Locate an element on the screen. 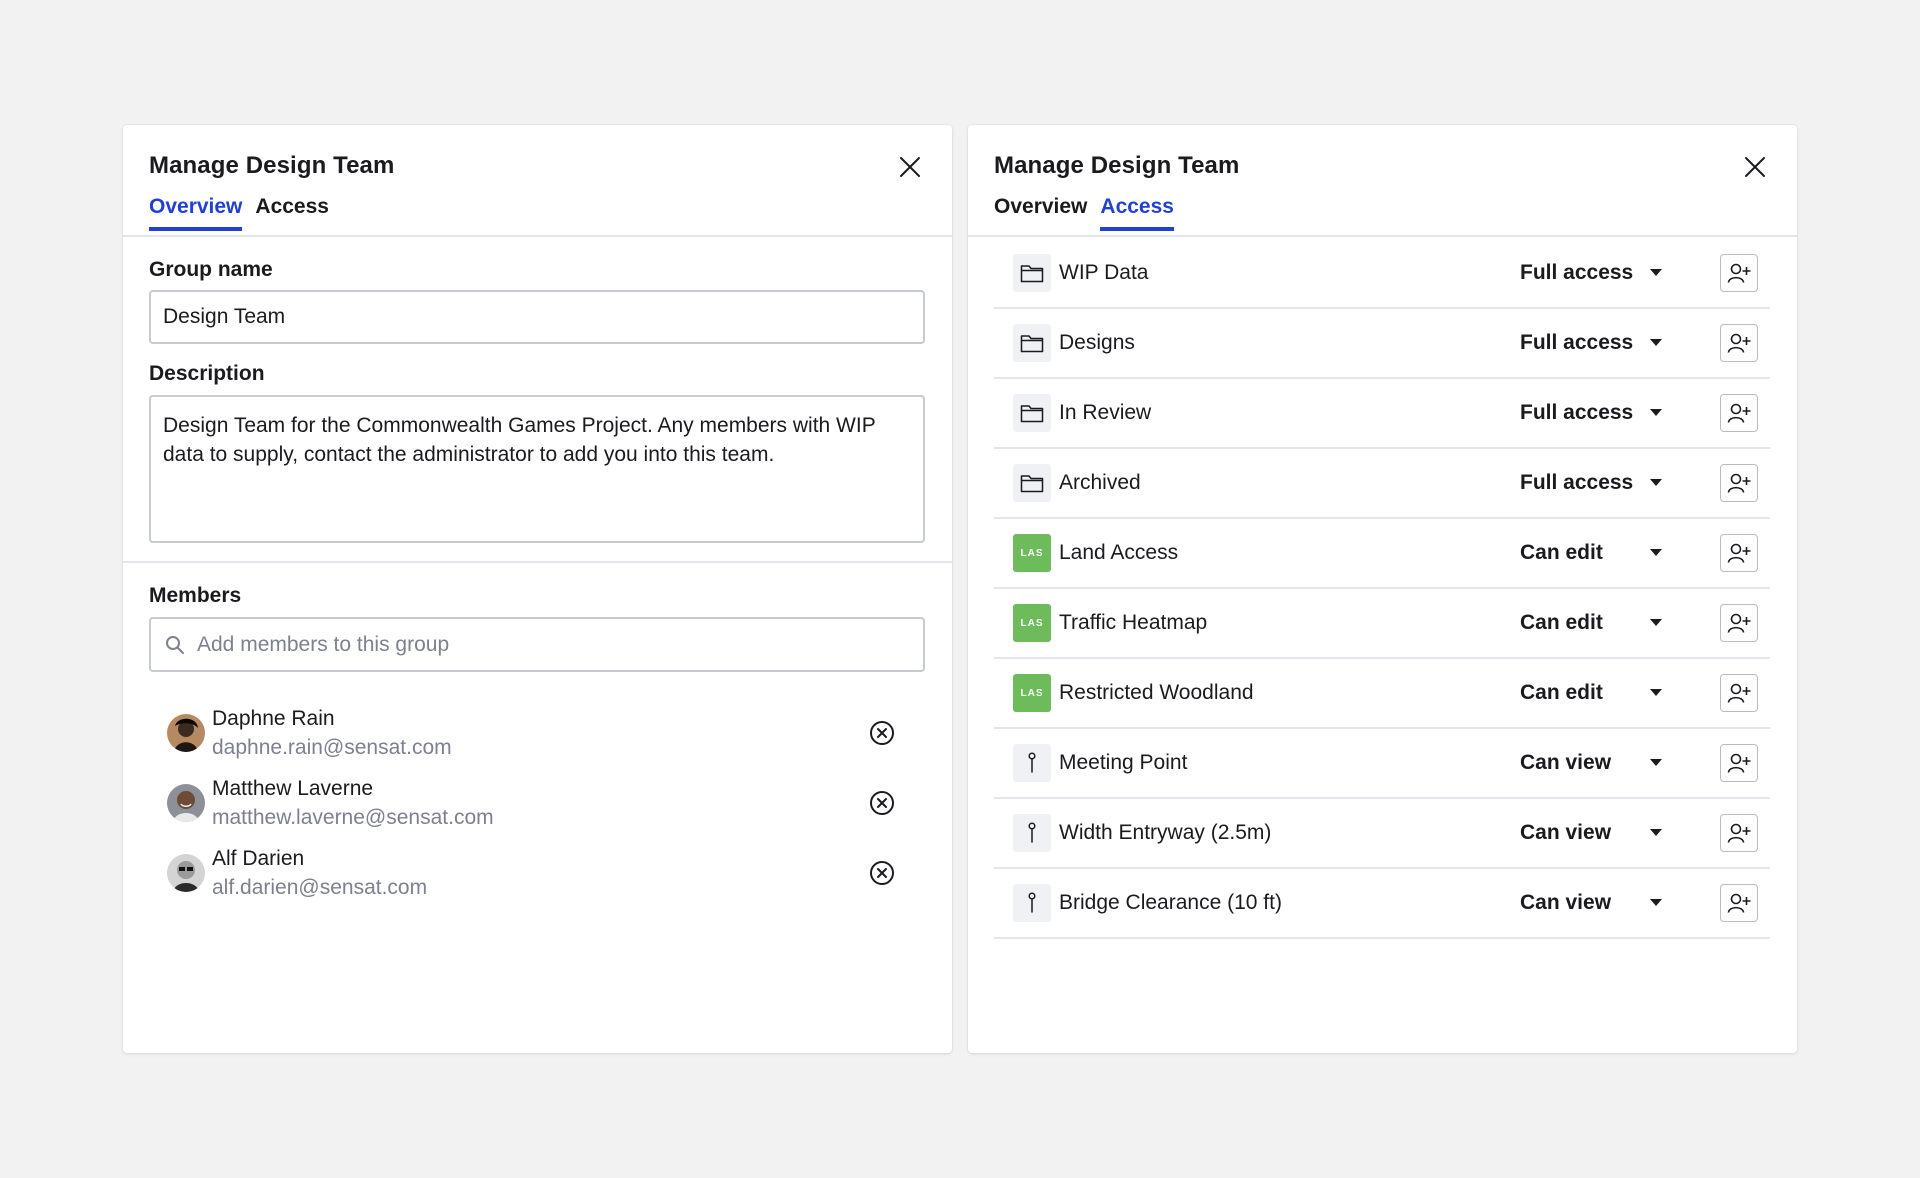 The image size is (1920, 1178). access-item-name: Traffic Heatmap is located at coordinates (1133, 622).